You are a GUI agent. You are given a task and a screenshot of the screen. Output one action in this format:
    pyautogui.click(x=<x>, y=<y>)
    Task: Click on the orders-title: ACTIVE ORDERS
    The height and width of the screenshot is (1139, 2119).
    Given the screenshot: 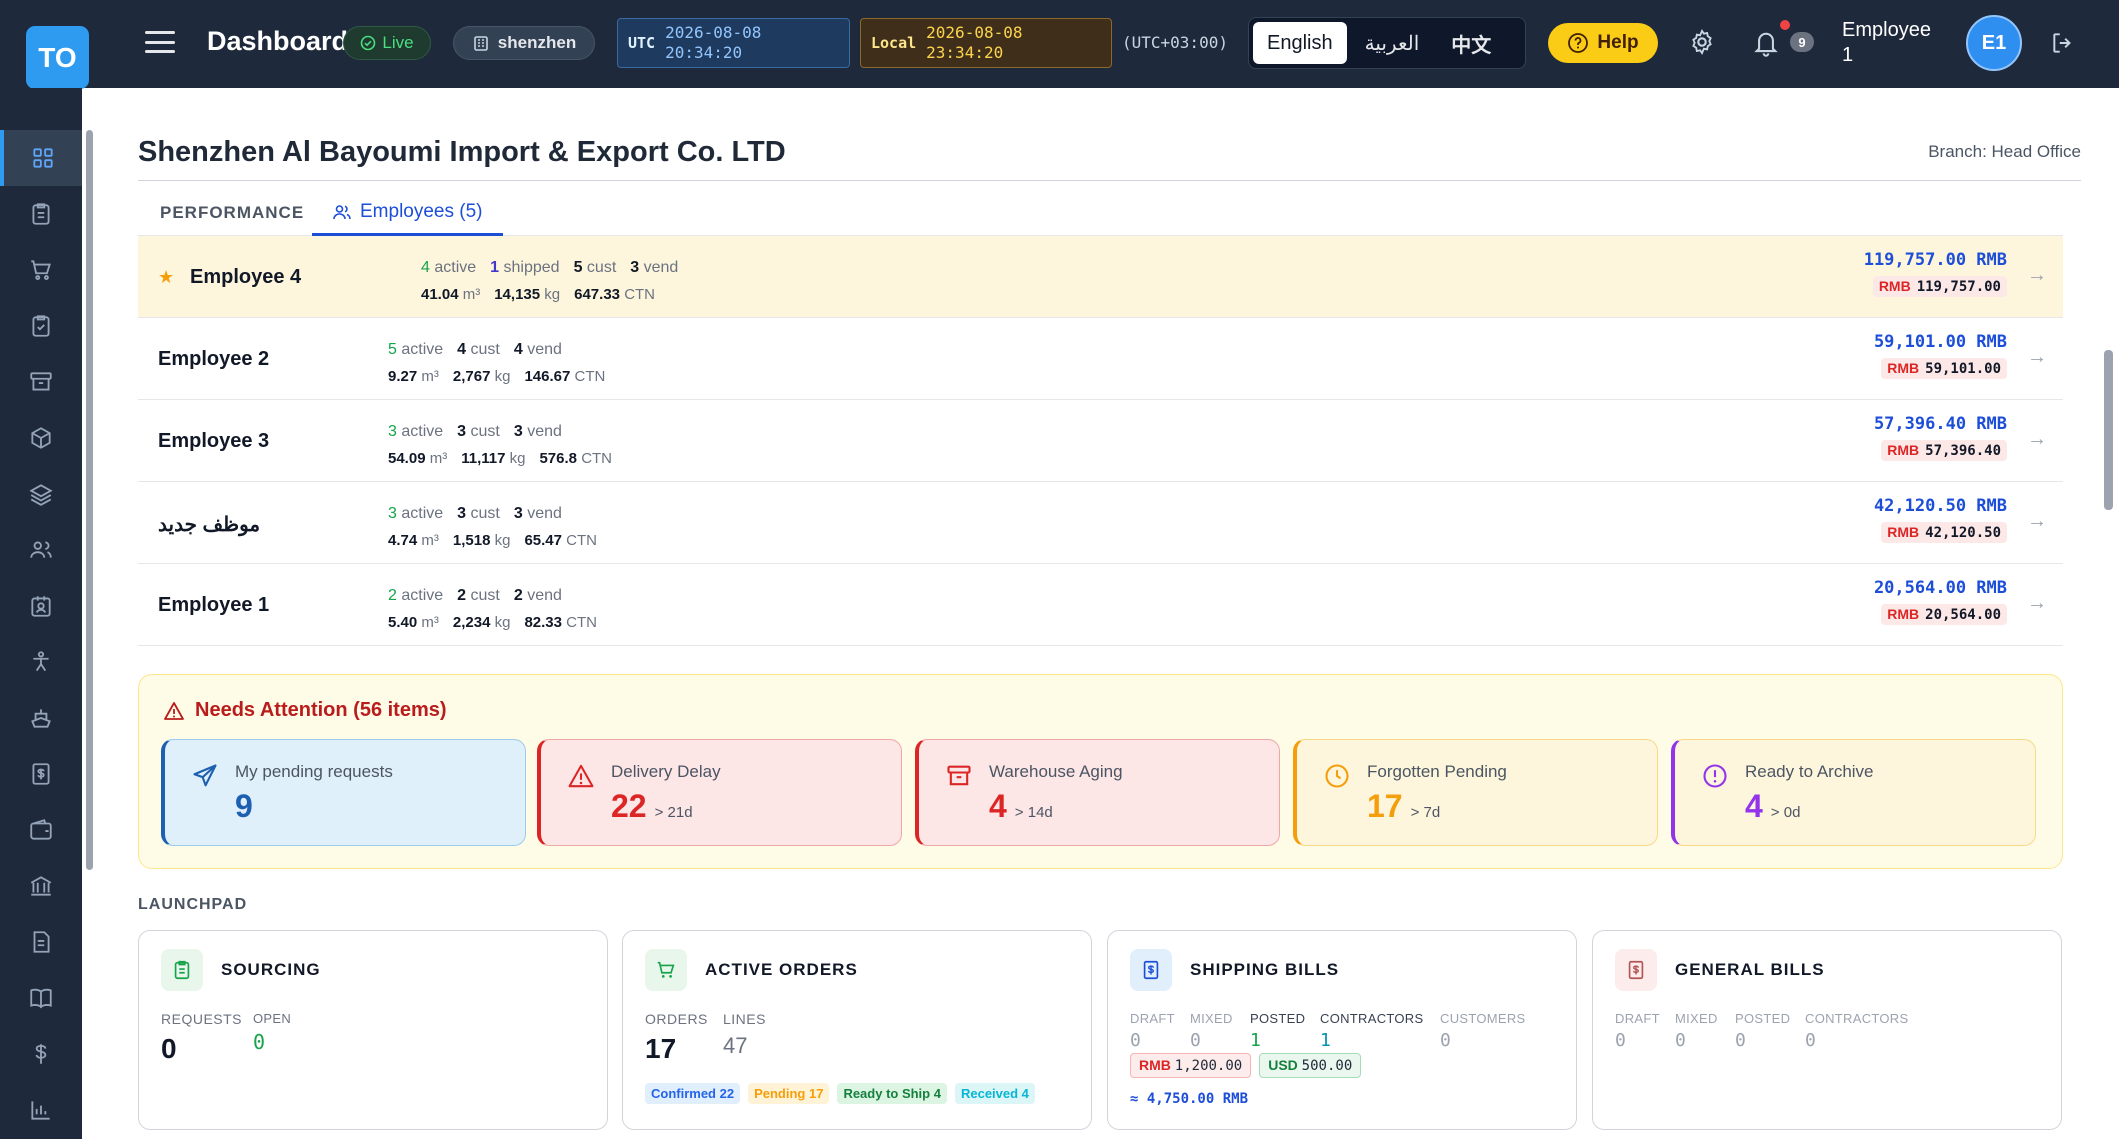 What is the action you would take?
    pyautogui.click(x=781, y=969)
    